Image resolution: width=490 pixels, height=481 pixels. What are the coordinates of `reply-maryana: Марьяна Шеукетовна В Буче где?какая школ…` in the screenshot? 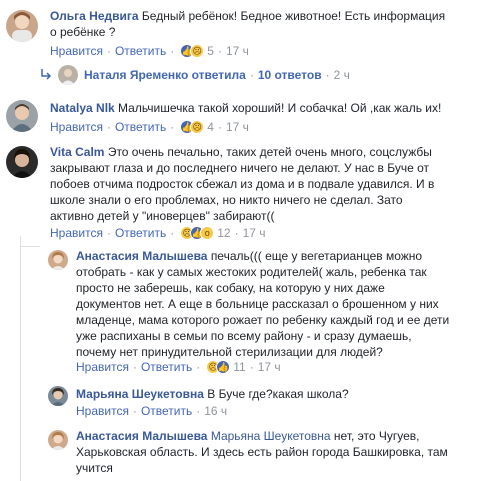 It's located at (265, 400).